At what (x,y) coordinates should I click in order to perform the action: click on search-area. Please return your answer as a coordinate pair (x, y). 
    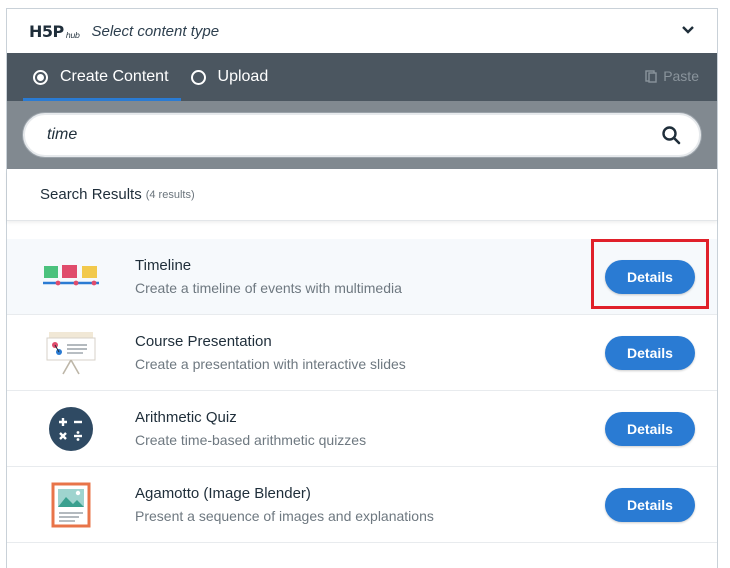
    Looking at the image, I should click on (362, 135).